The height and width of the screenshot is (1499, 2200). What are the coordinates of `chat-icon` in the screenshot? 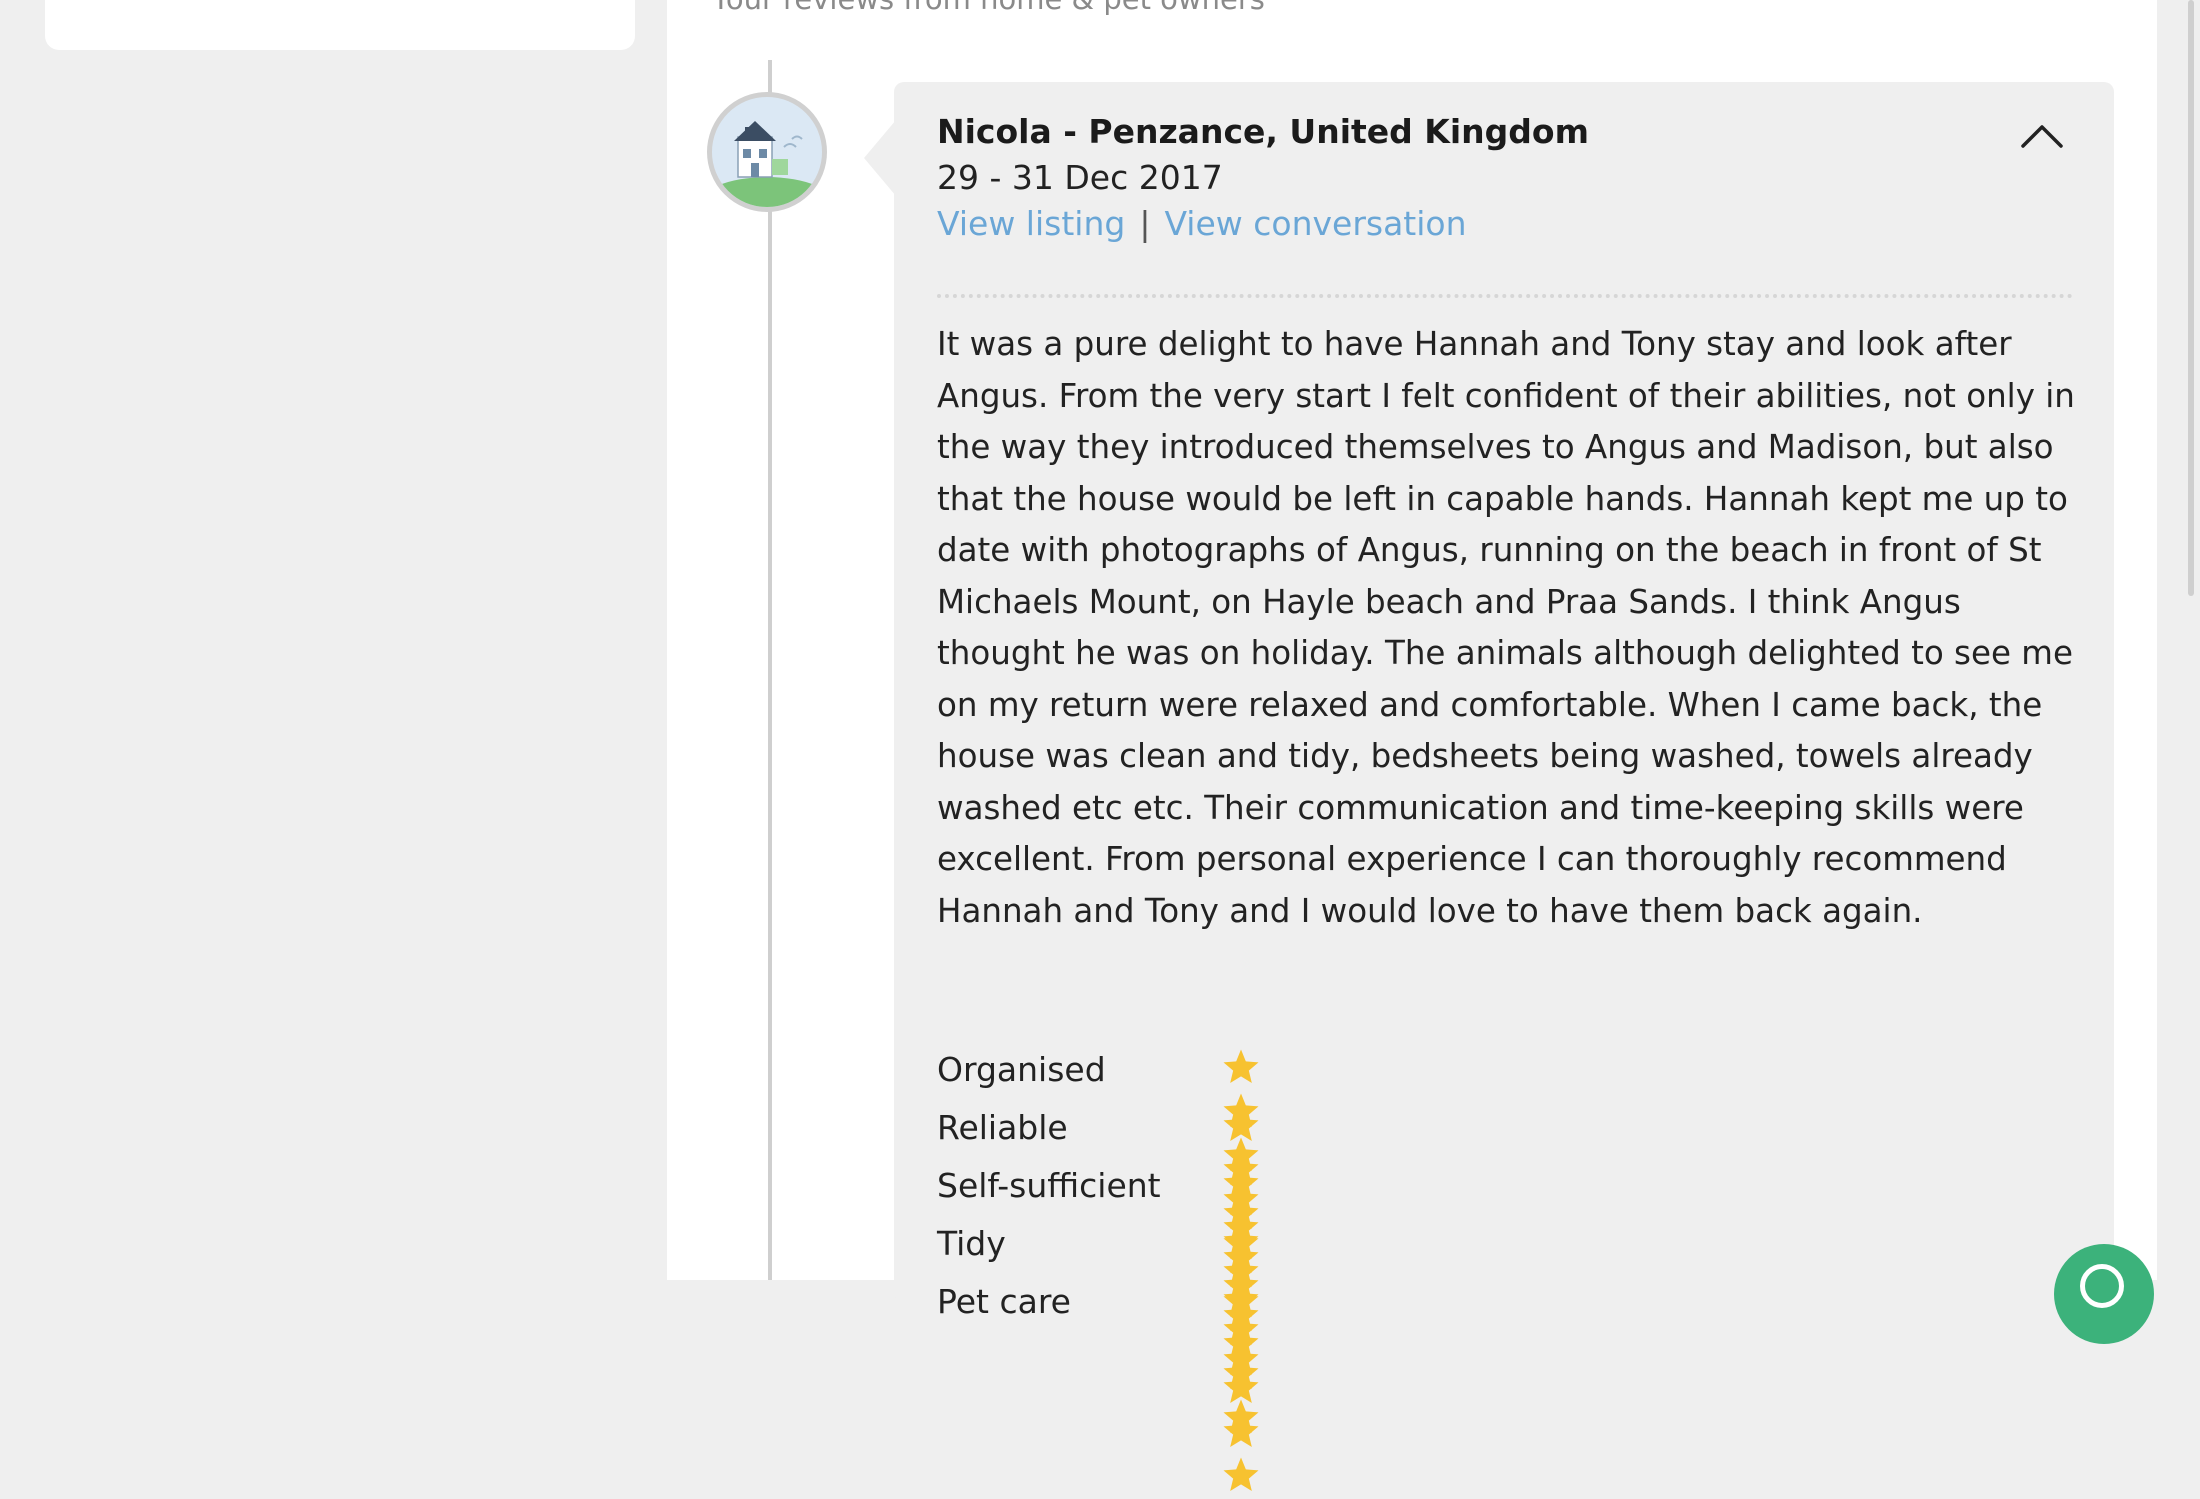 It's located at (2102, 1286).